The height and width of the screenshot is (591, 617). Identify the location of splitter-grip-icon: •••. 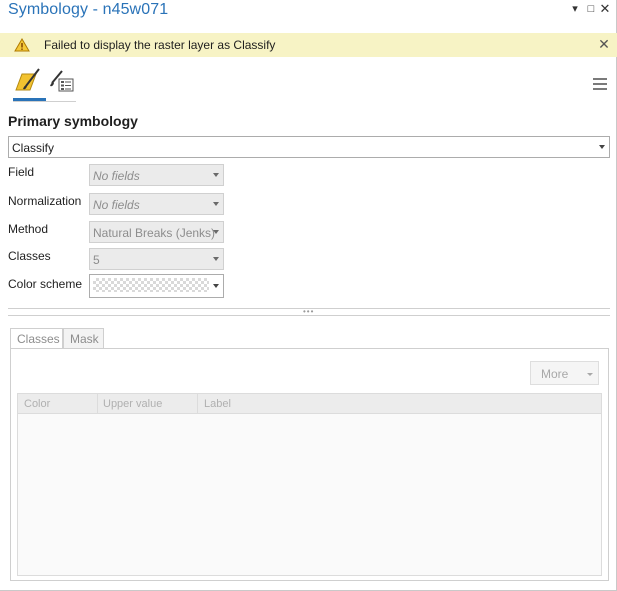
(309, 311).